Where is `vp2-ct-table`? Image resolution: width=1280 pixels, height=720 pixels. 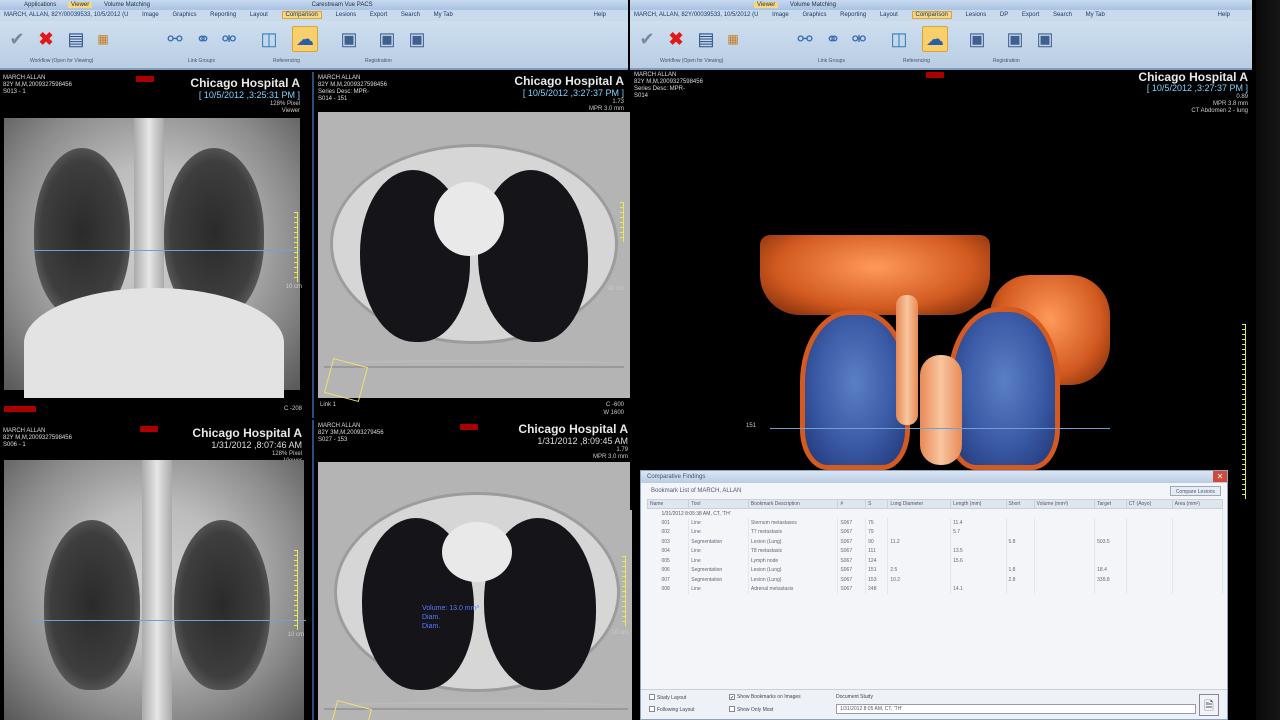 vp2-ct-table is located at coordinates (474, 364).